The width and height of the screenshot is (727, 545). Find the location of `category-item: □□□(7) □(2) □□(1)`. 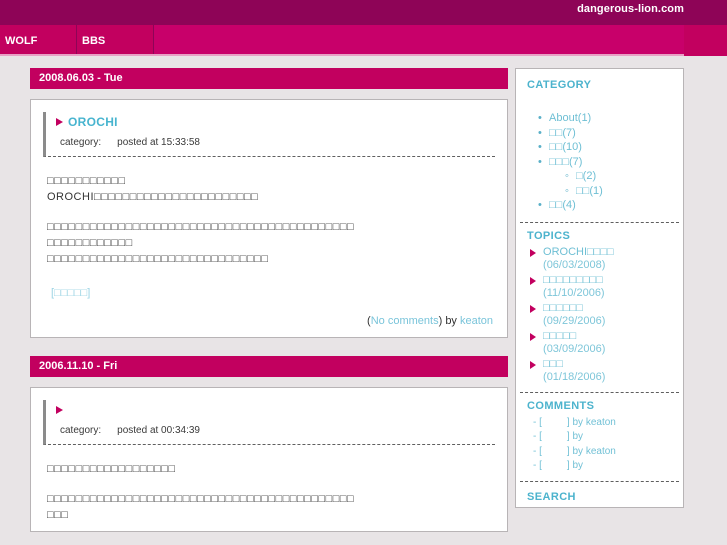

category-item: □□□(7) □(2) □□(1) is located at coordinates (605, 177).